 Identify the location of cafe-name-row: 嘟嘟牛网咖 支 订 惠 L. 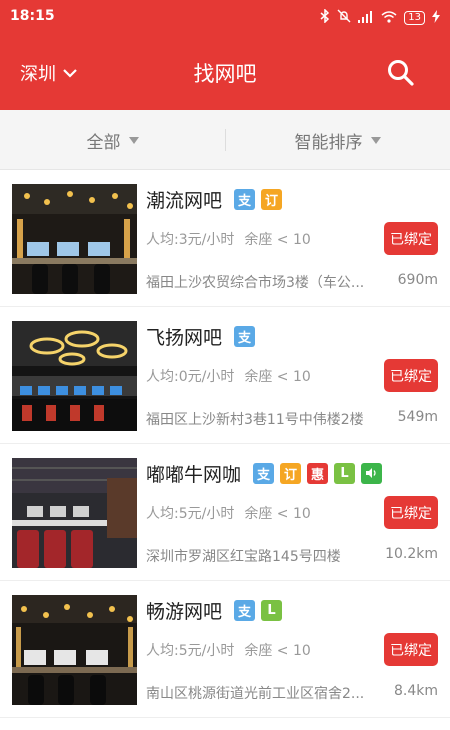
(264, 473).